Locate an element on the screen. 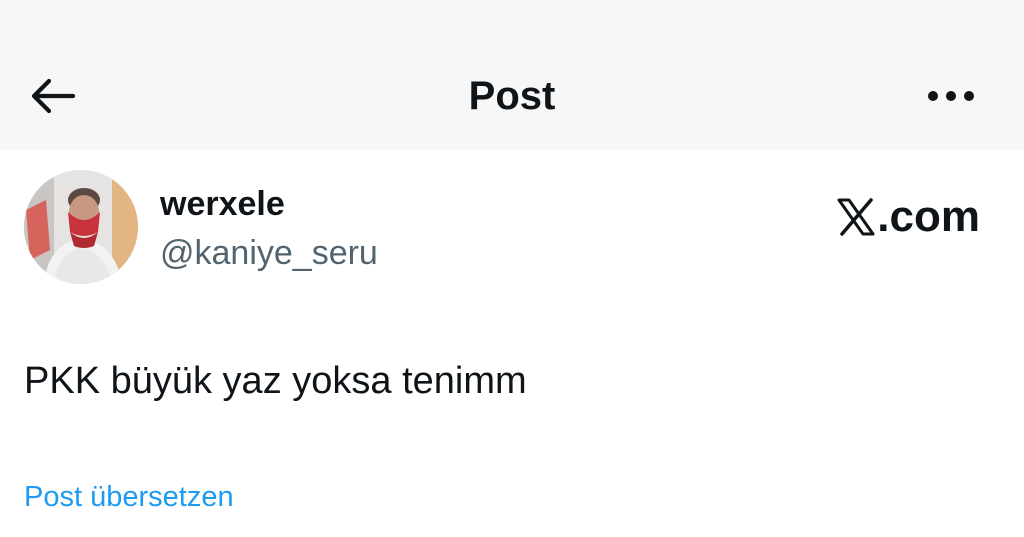 Image resolution: width=1024 pixels, height=537 pixels. user-avatar-image is located at coordinates (81, 227).